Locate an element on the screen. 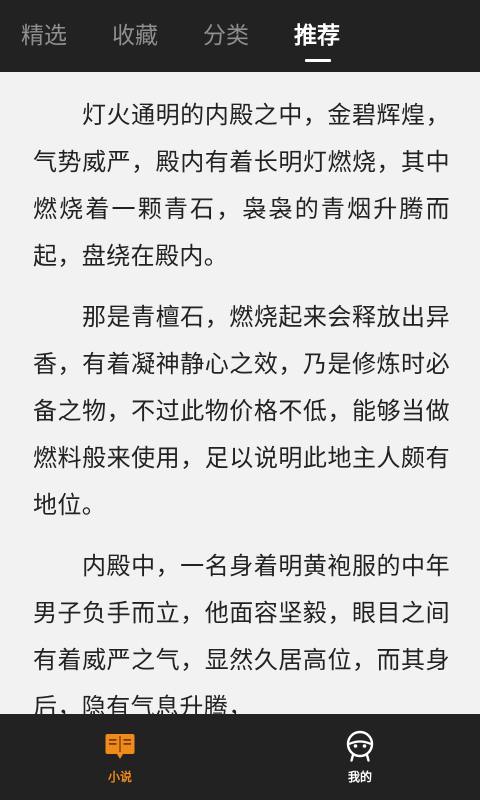  nav-novels-label: 小说 is located at coordinates (119, 777).